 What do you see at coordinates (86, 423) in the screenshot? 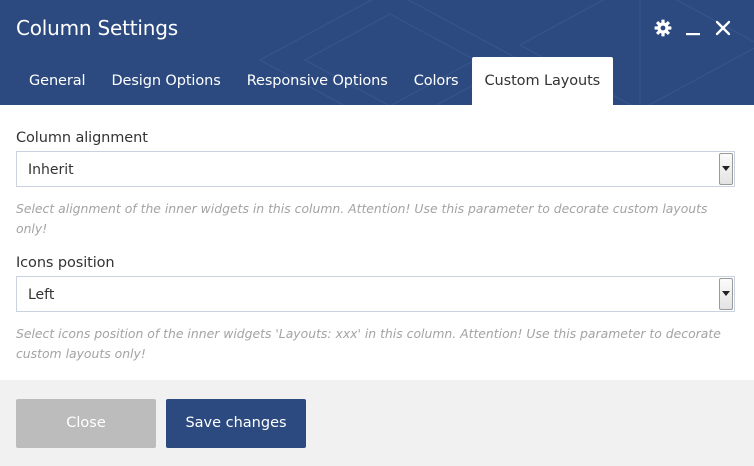
I see `close-button: Close` at bounding box center [86, 423].